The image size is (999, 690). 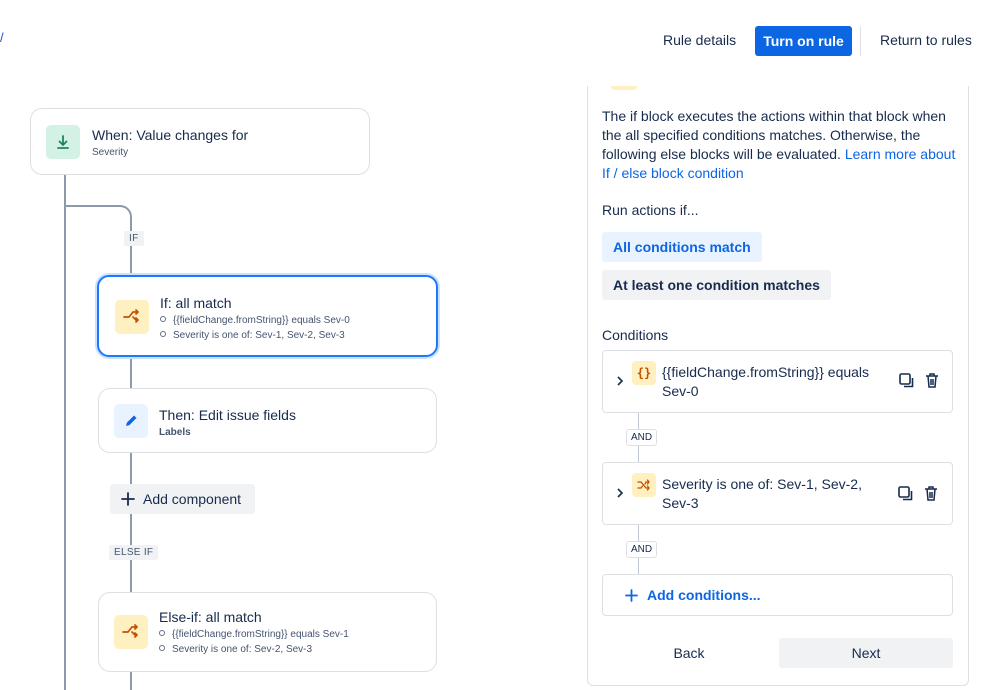 I want to click on and-tag-2: AND, so click(x=642, y=549).